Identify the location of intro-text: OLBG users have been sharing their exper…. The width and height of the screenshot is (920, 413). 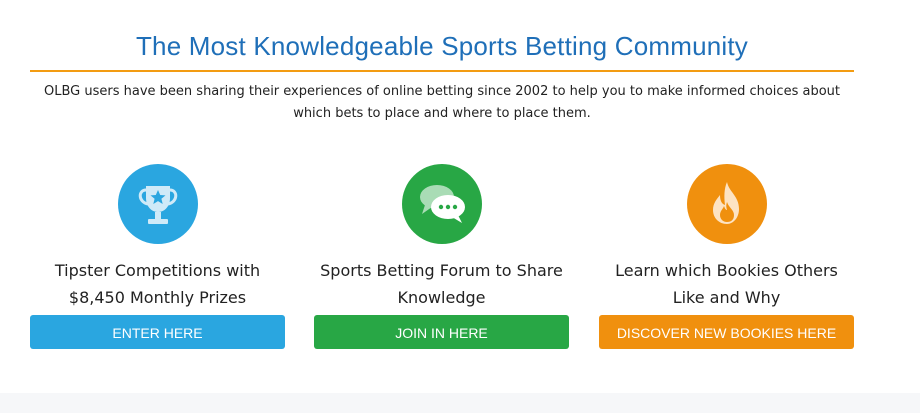
(442, 102).